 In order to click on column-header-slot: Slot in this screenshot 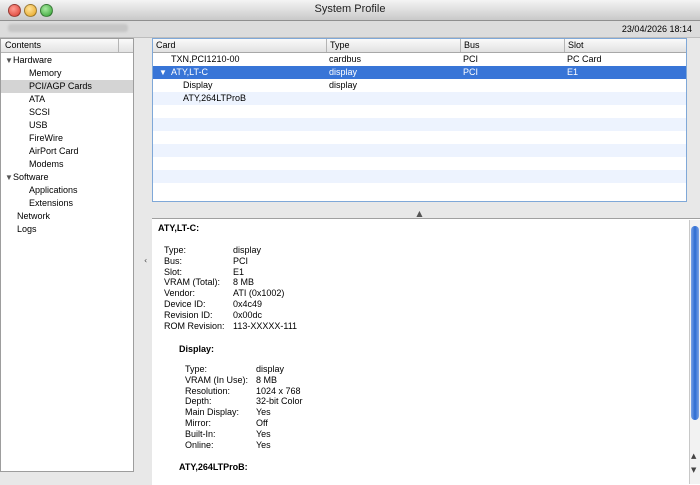, I will do `click(574, 45)`.